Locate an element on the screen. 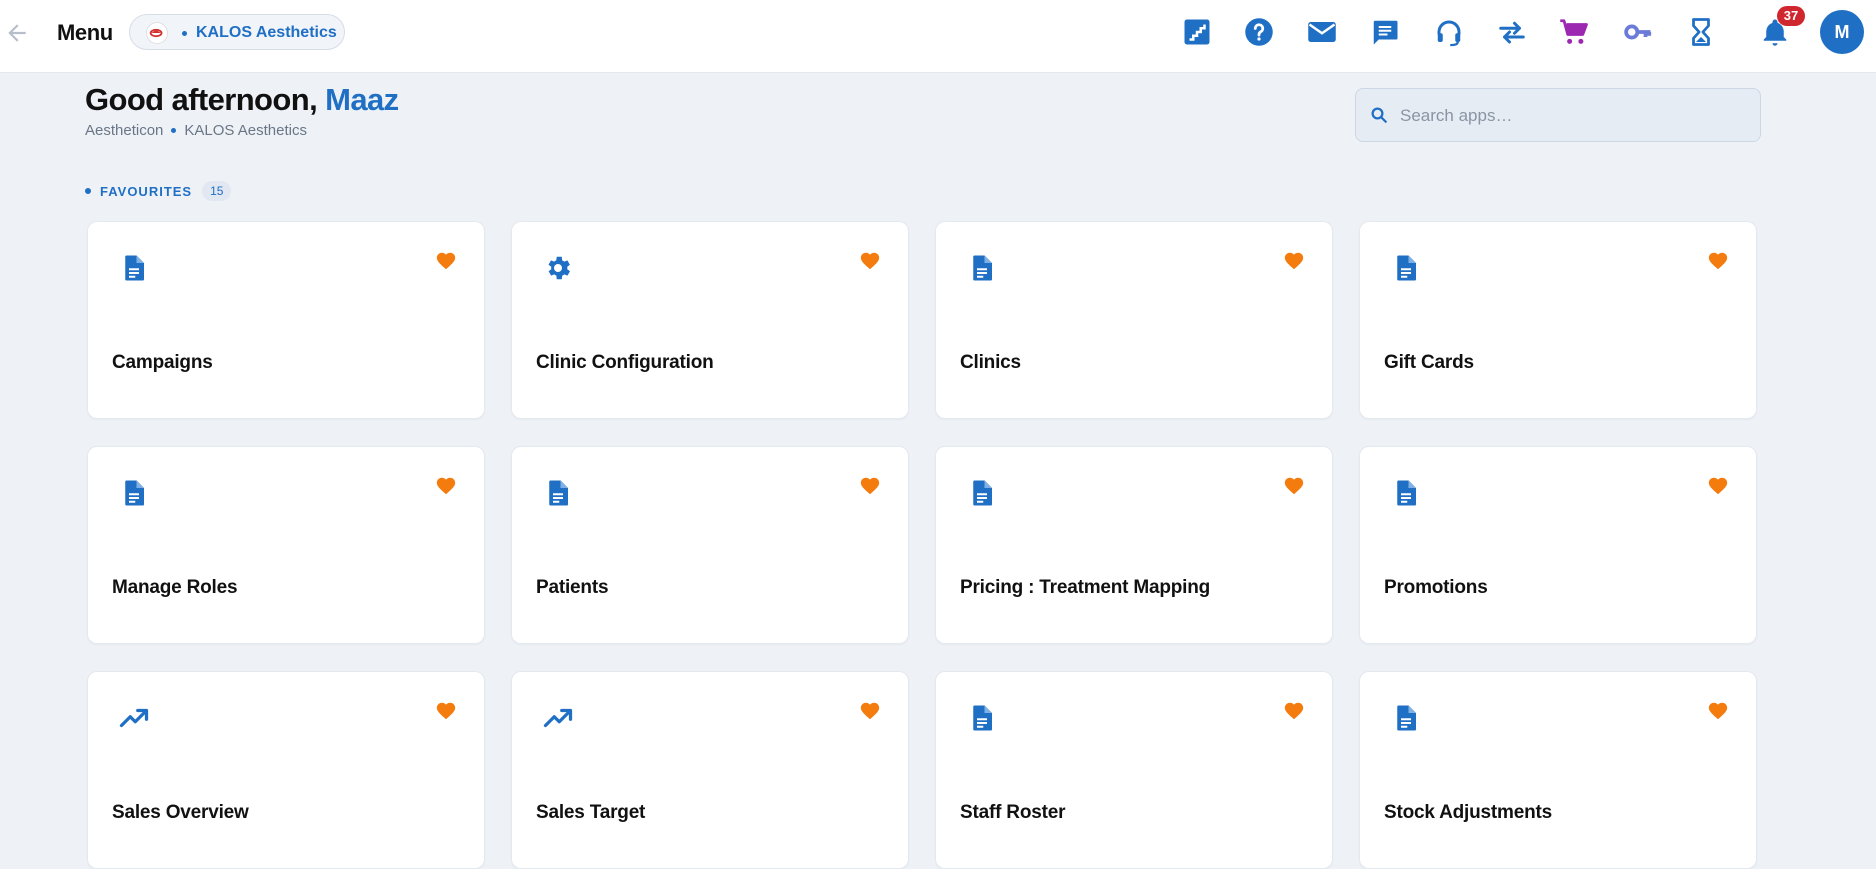 Image resolution: width=1876 pixels, height=869 pixels. section-dot is located at coordinates (88, 191).